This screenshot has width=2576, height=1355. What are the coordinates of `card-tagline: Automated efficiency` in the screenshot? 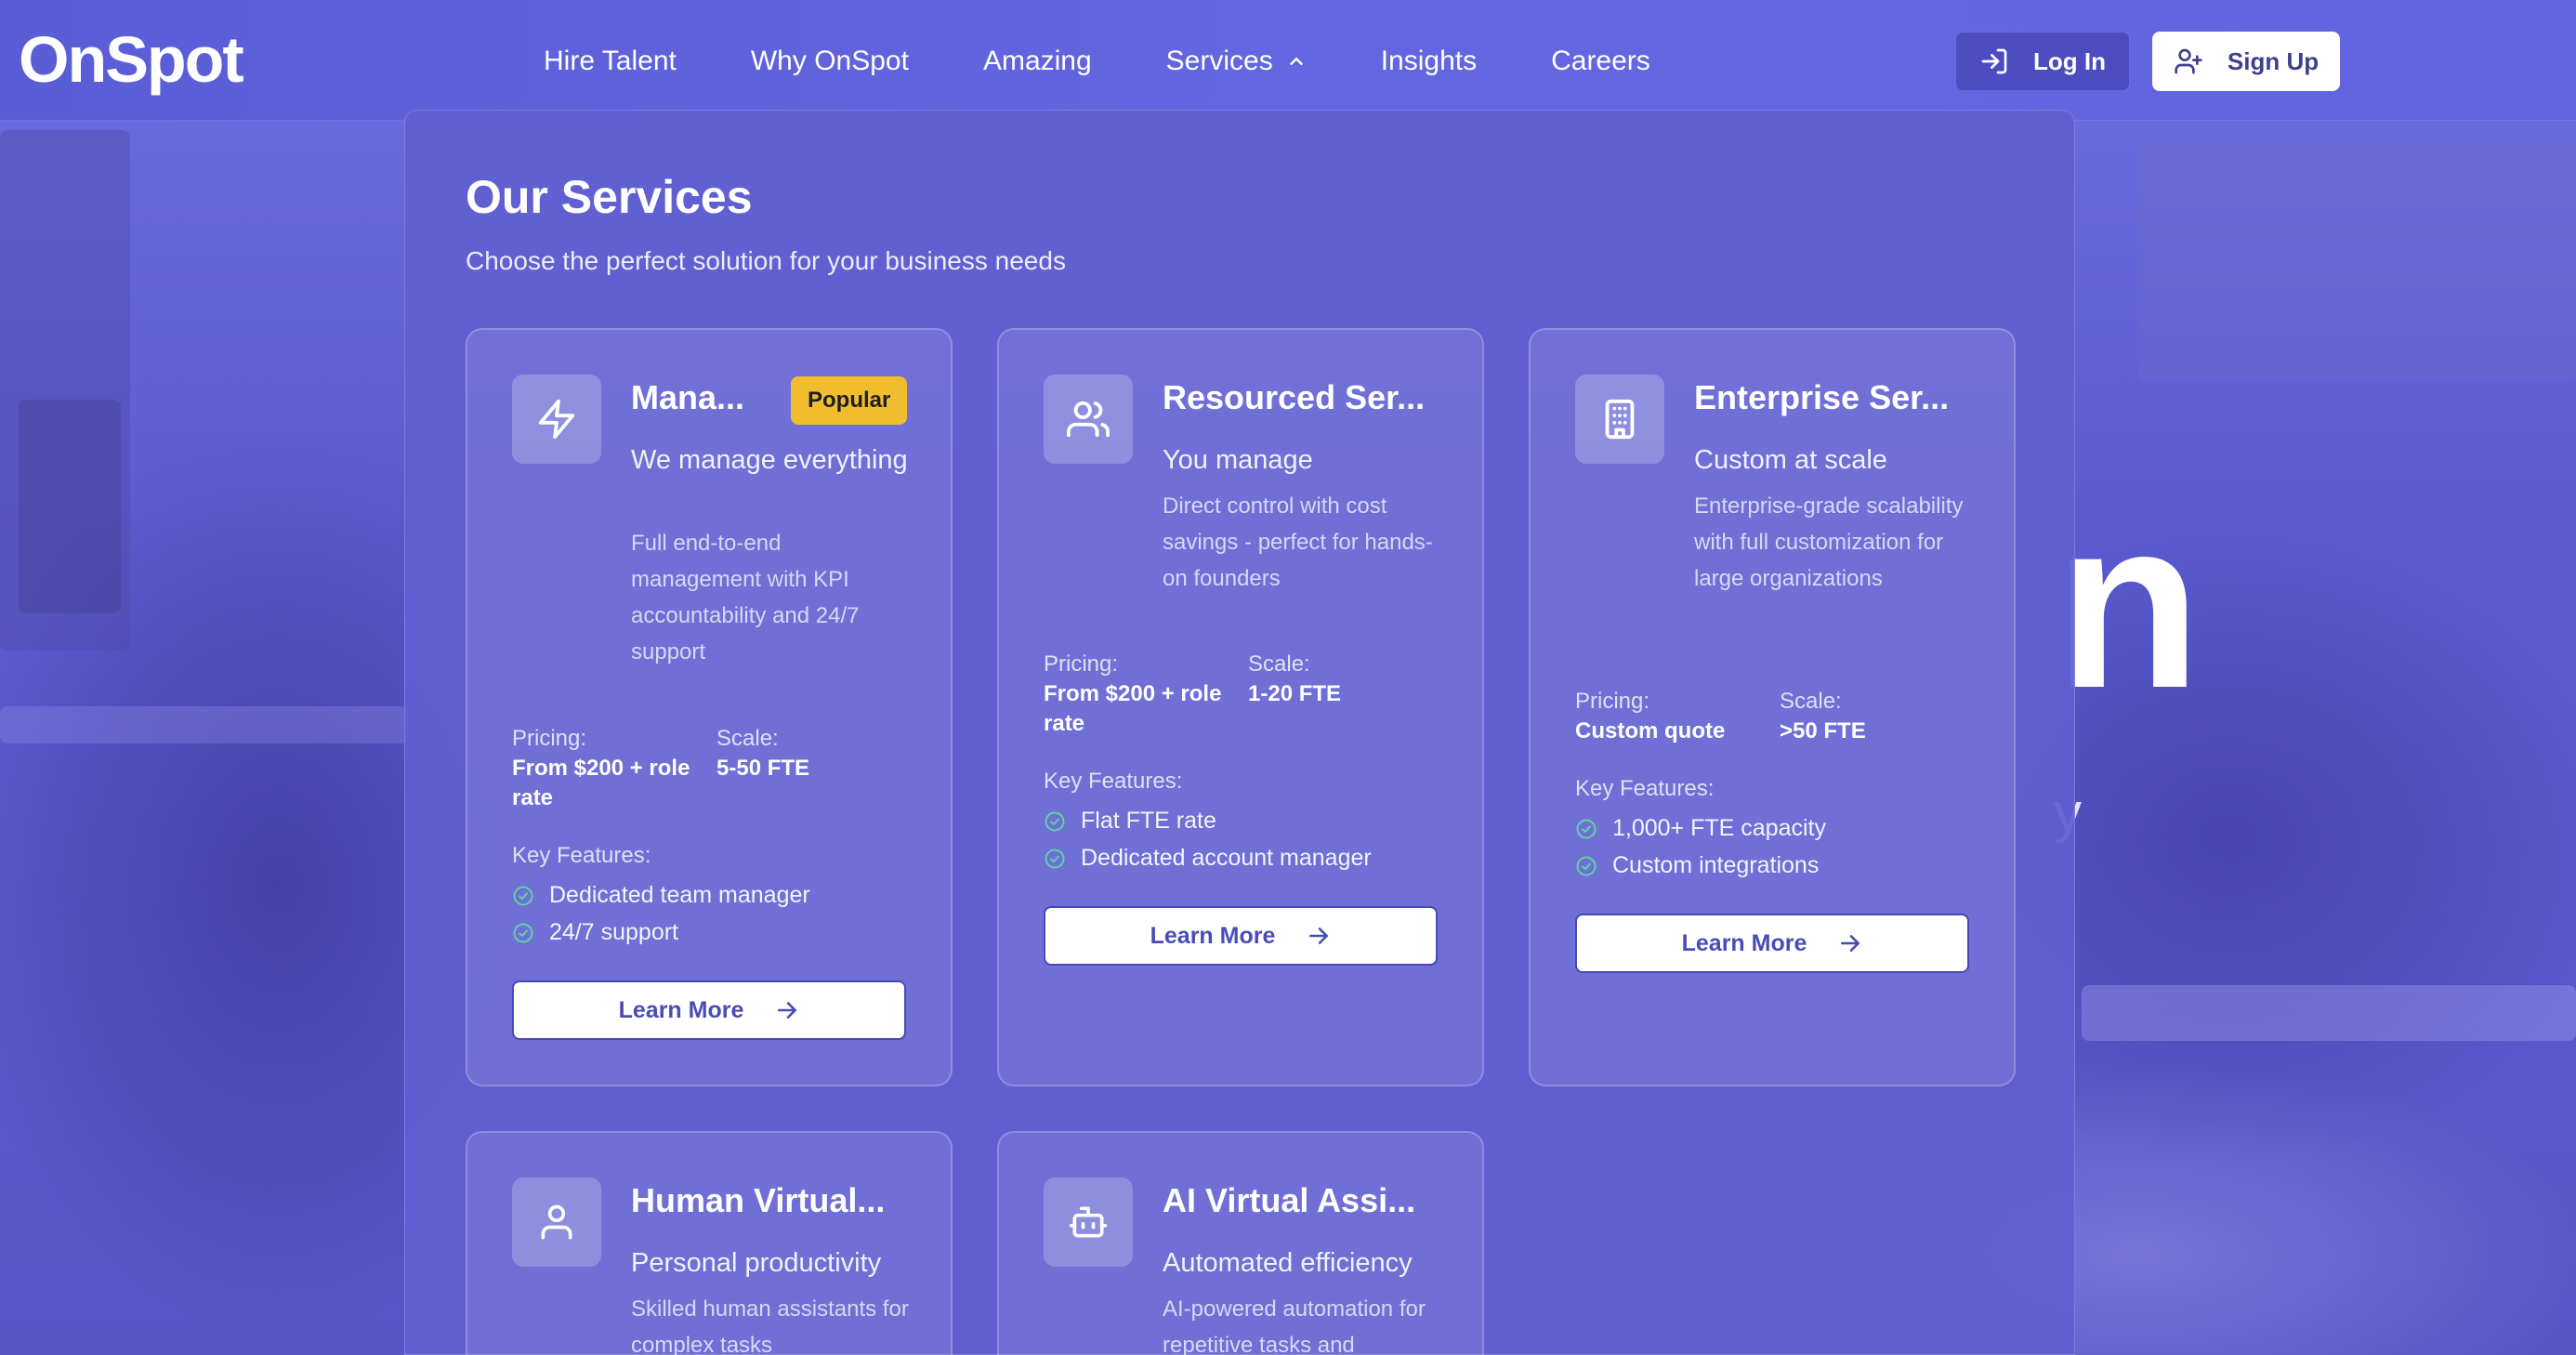 It's located at (1288, 1263).